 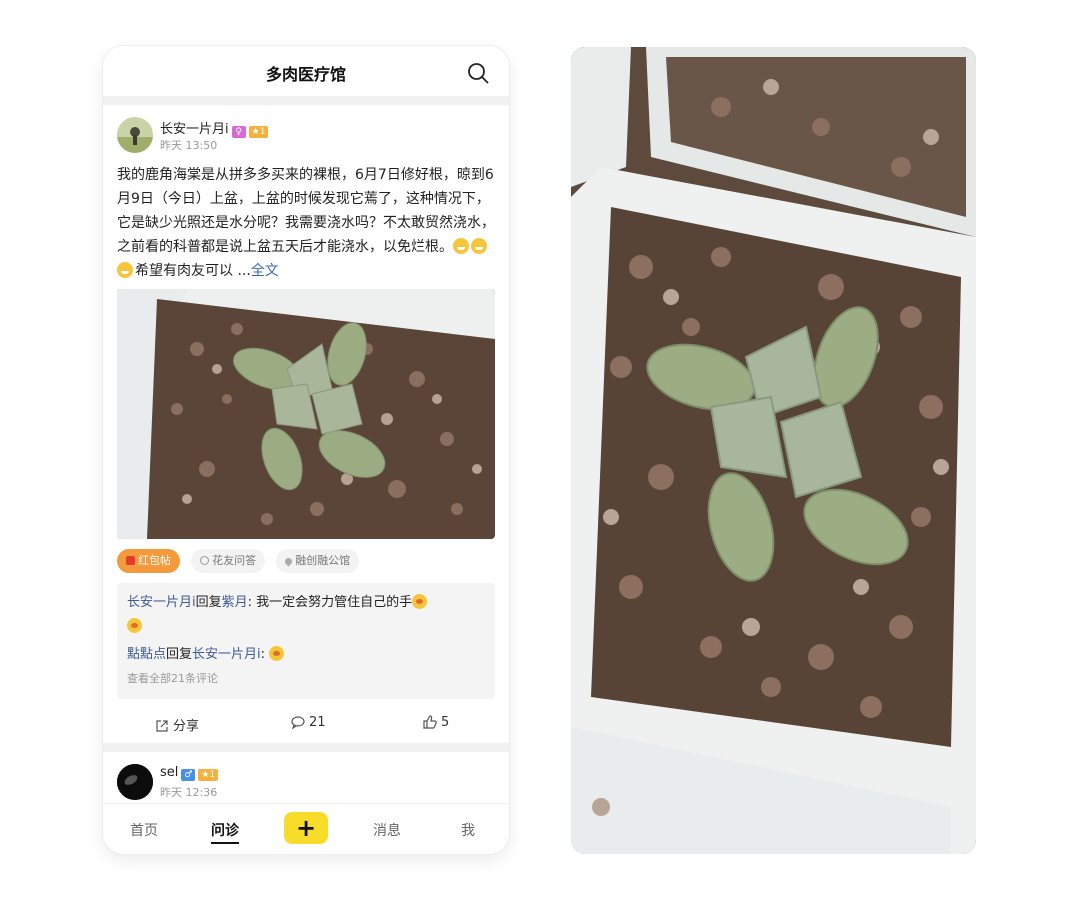 I want to click on view-all-comments-link: 查看全部21条评论, so click(x=306, y=679).